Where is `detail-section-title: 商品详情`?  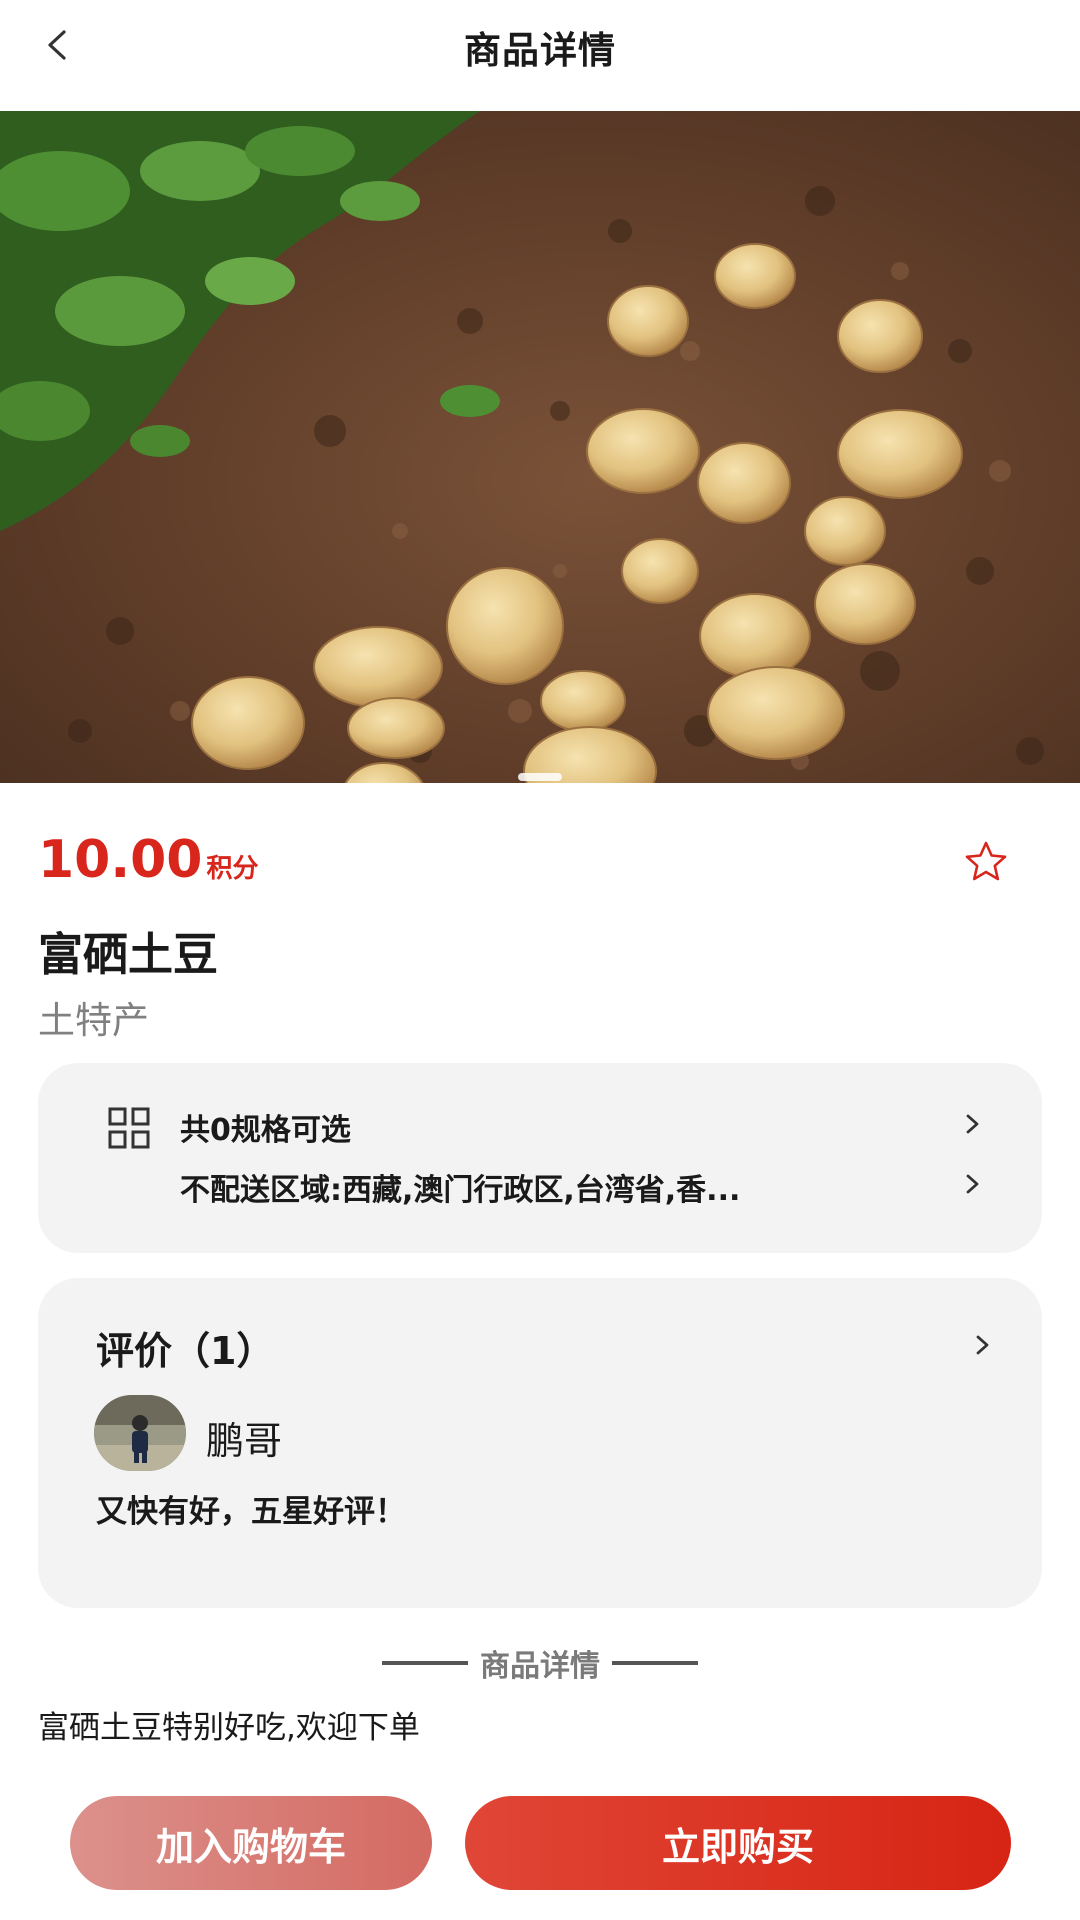
detail-section-title: 商品详情 is located at coordinates (540, 1666).